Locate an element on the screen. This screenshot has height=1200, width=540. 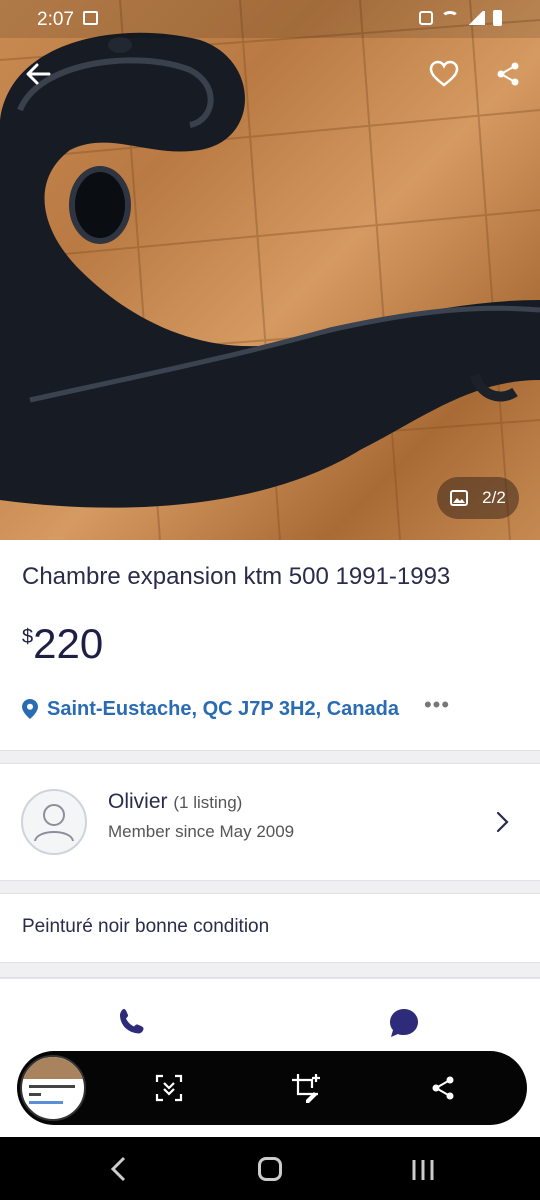
avatar is located at coordinates (54, 822).